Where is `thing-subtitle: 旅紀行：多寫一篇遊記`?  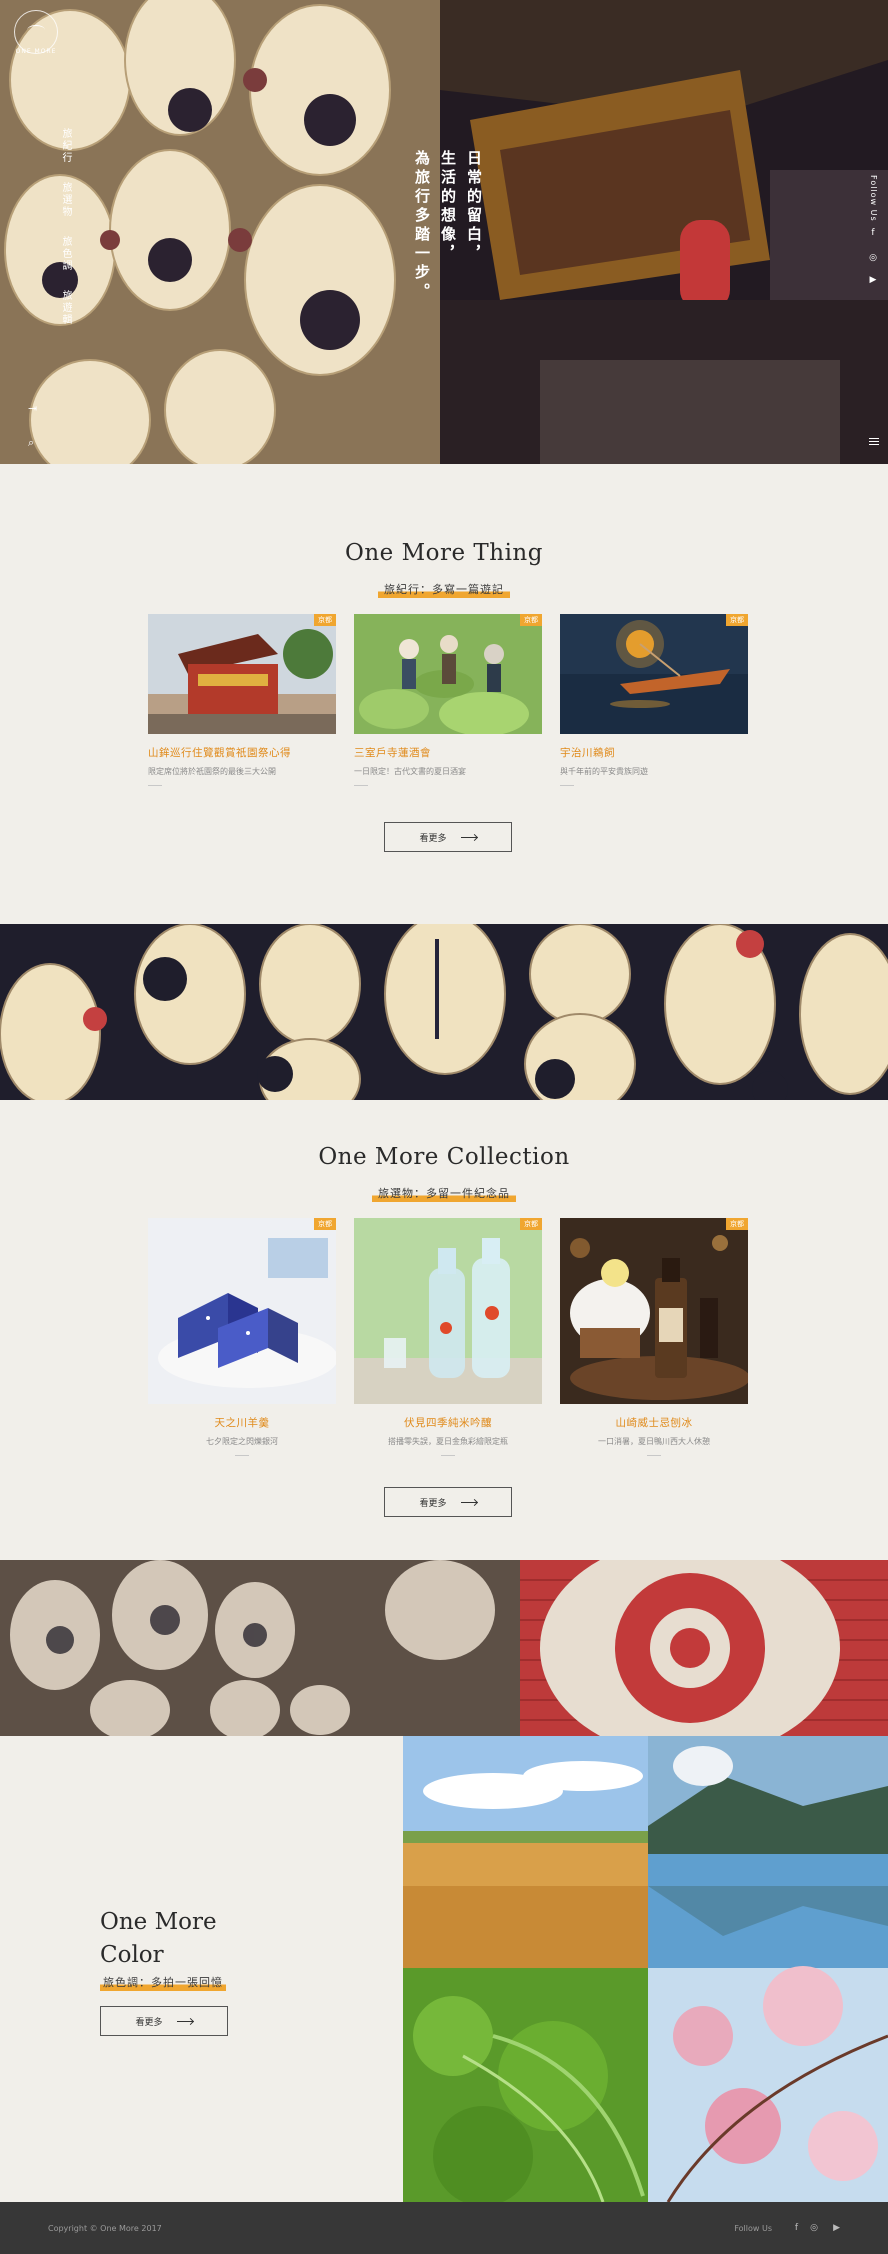
thing-subtitle: 旅紀行：多寫一篇遊記 is located at coordinates (444, 590).